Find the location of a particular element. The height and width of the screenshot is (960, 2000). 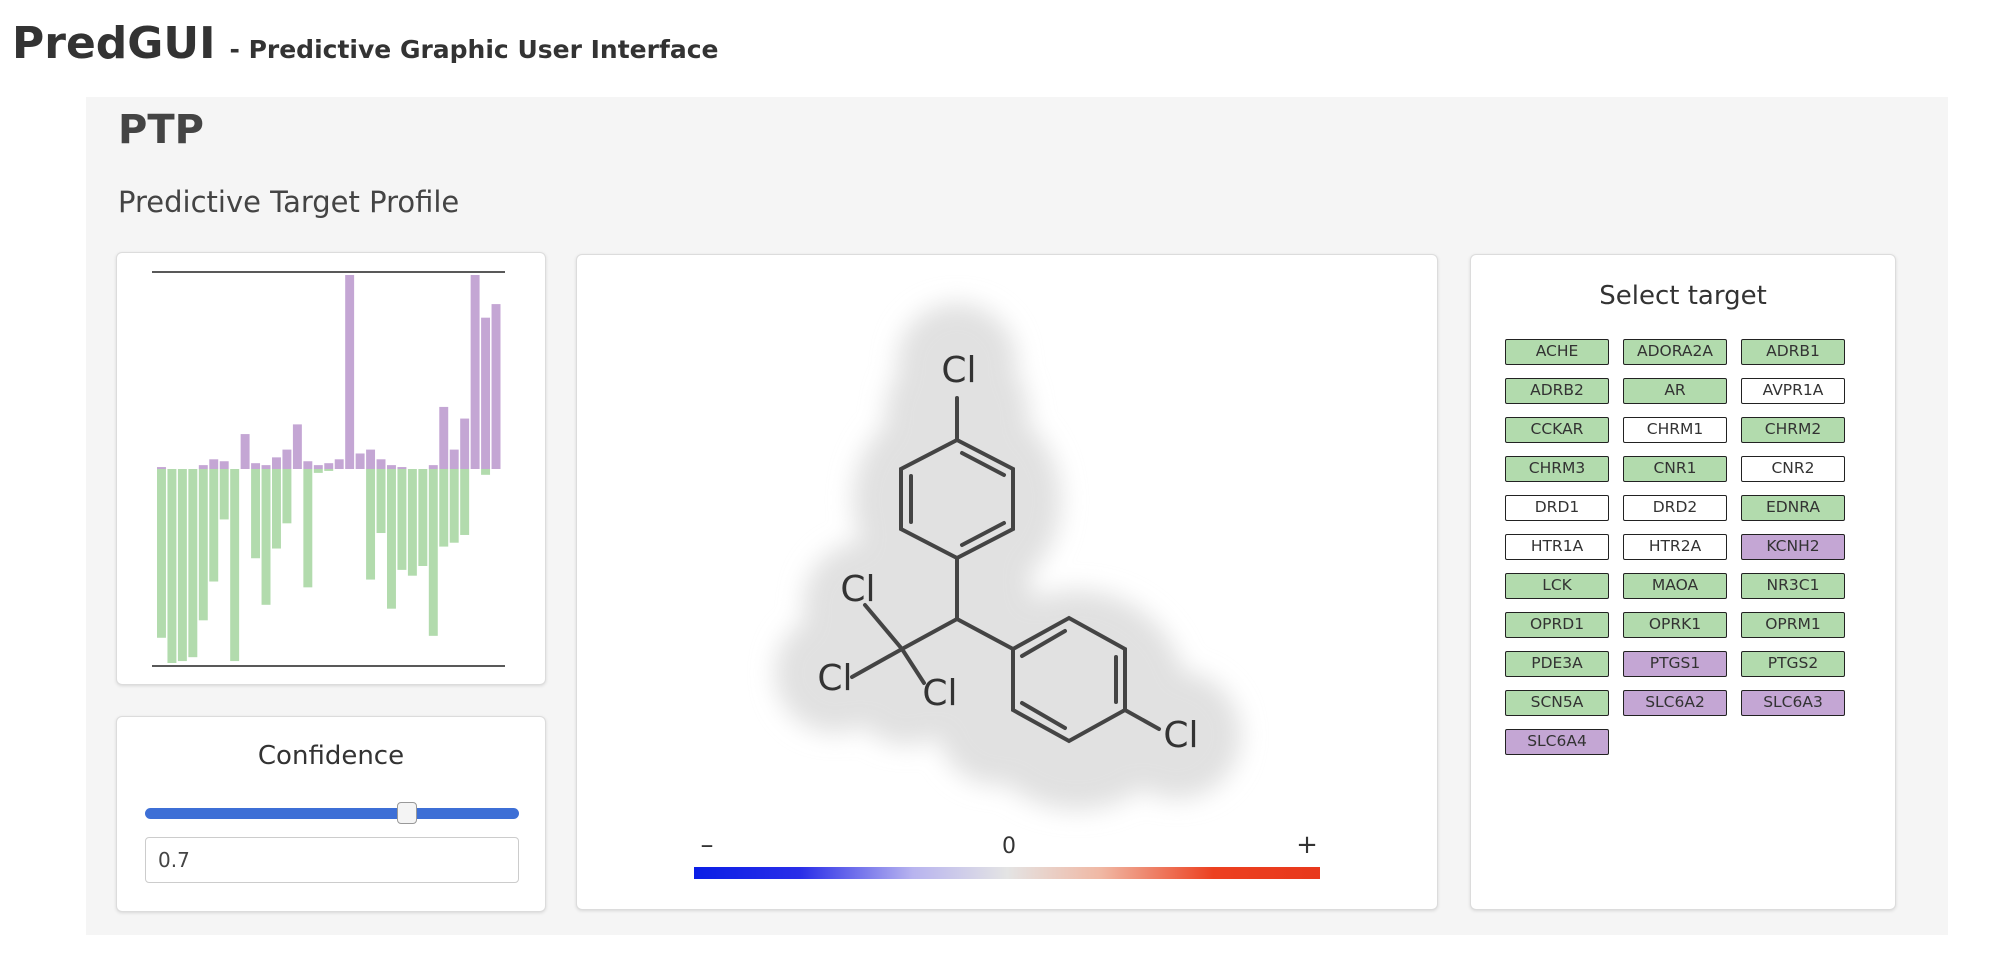

color-scale: – 0 + is located at coordinates (1007, 854).